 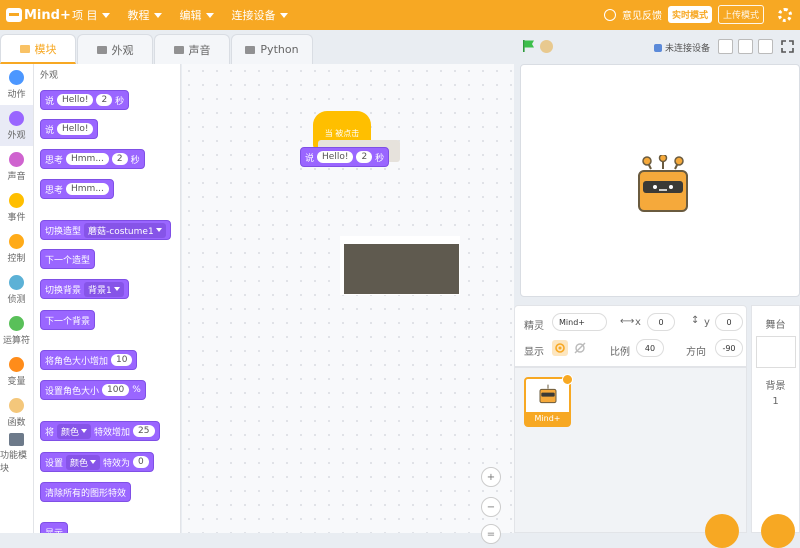 I want to click on stage-thumbnail, so click(x=776, y=352).